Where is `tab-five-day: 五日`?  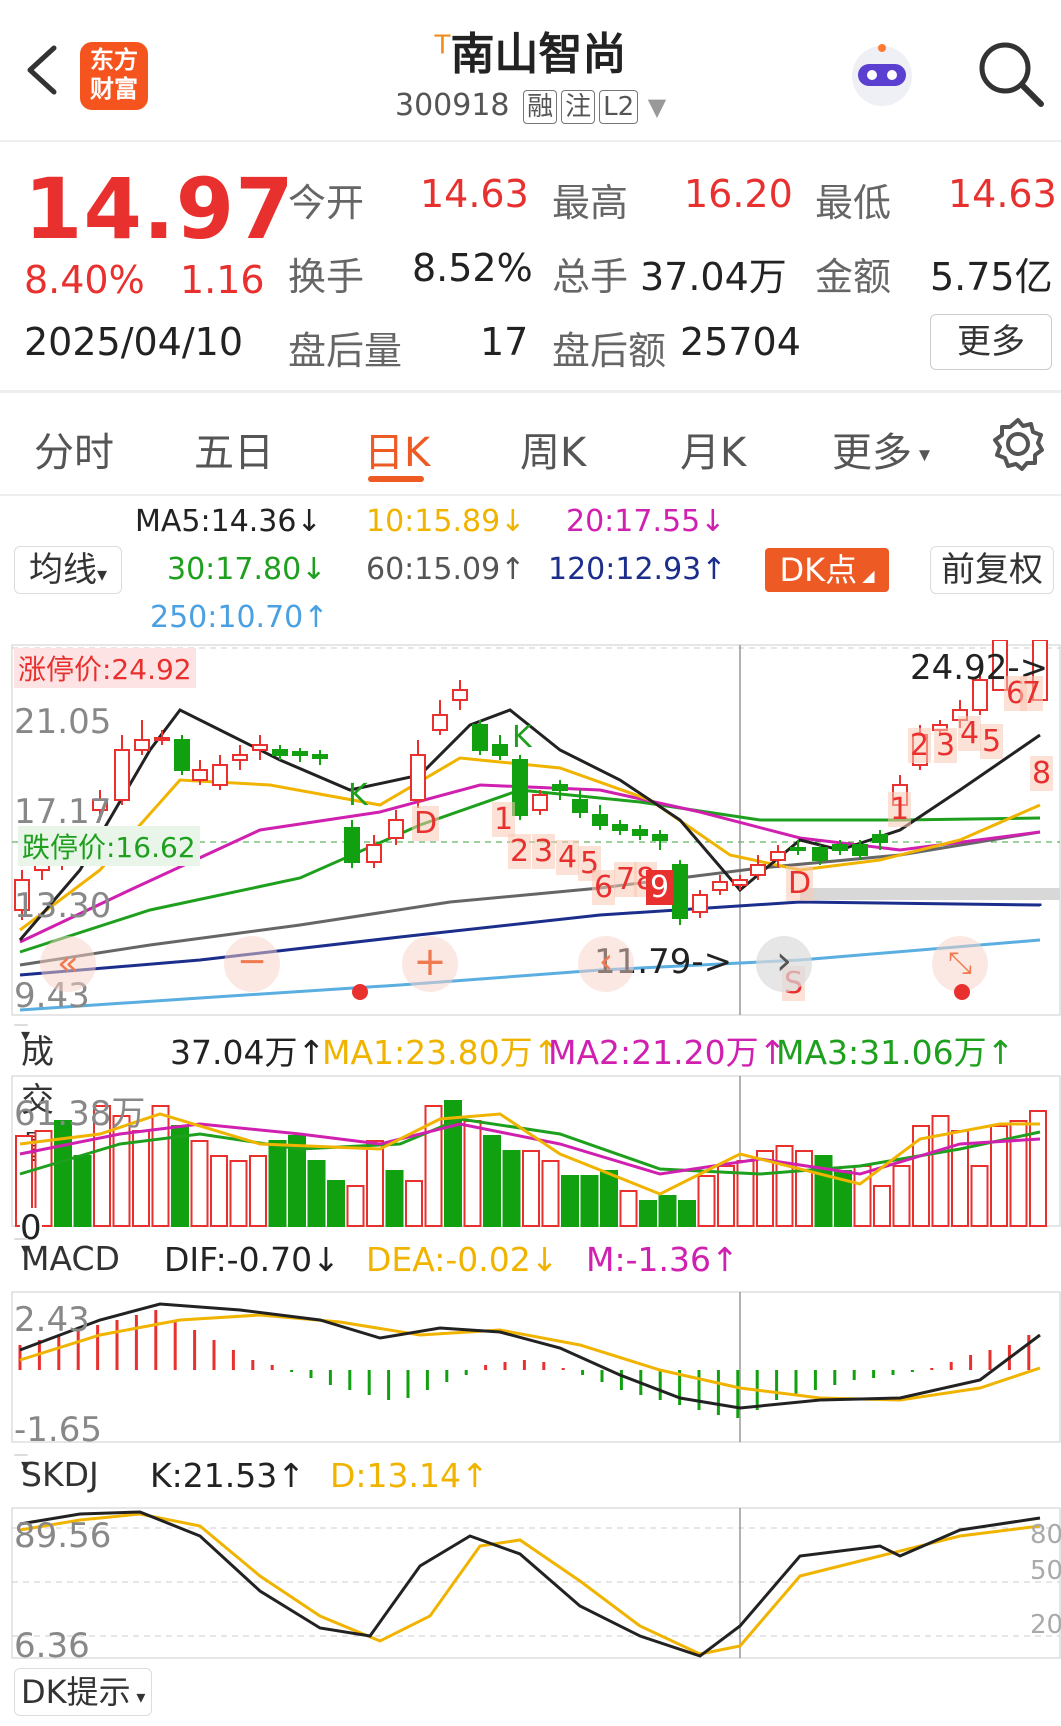
tab-five-day: 五日 is located at coordinates (234, 449).